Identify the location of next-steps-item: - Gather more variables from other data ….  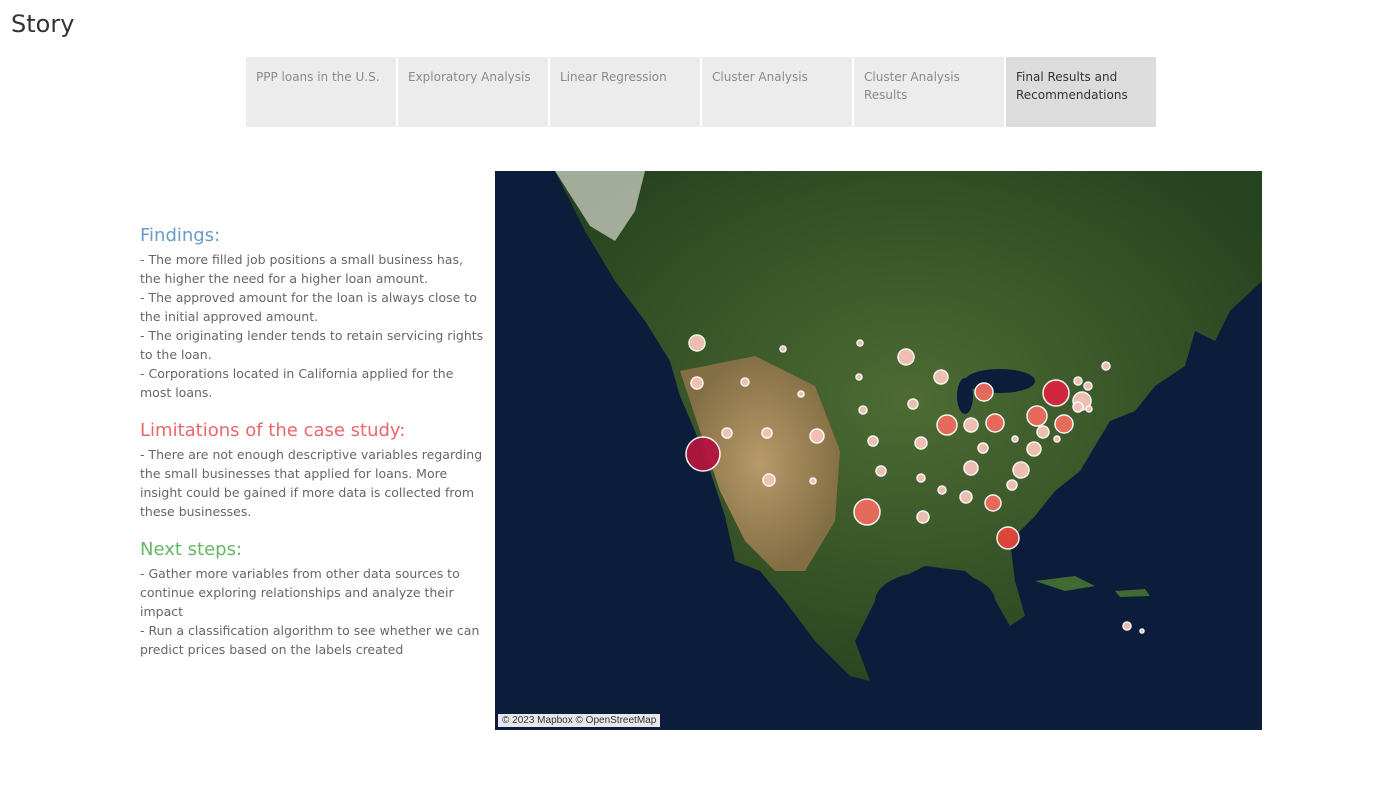
(300, 592).